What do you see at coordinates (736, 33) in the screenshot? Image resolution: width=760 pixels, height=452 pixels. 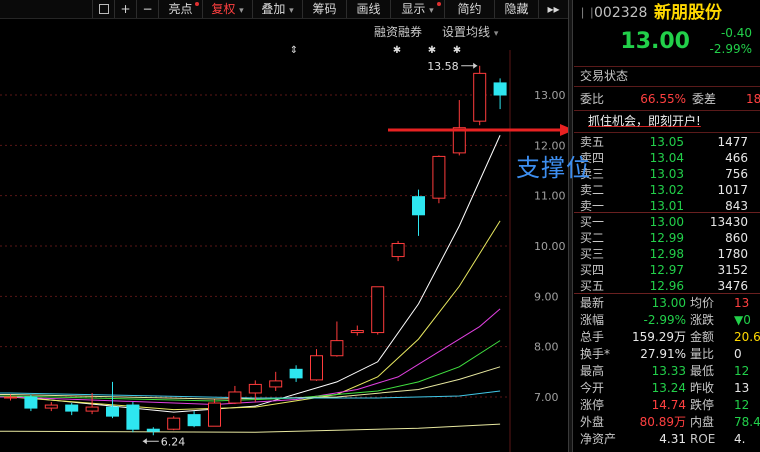 I see `price-change: -0.40` at bounding box center [736, 33].